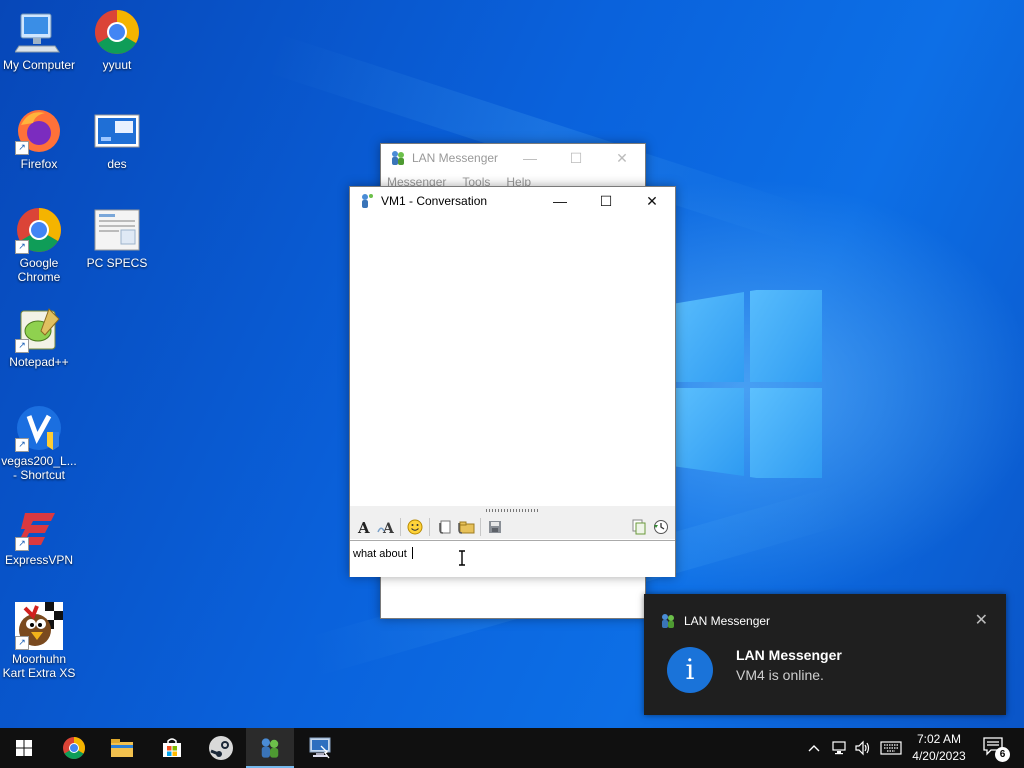  I want to click on message-input-text: what about, so click(381, 554).